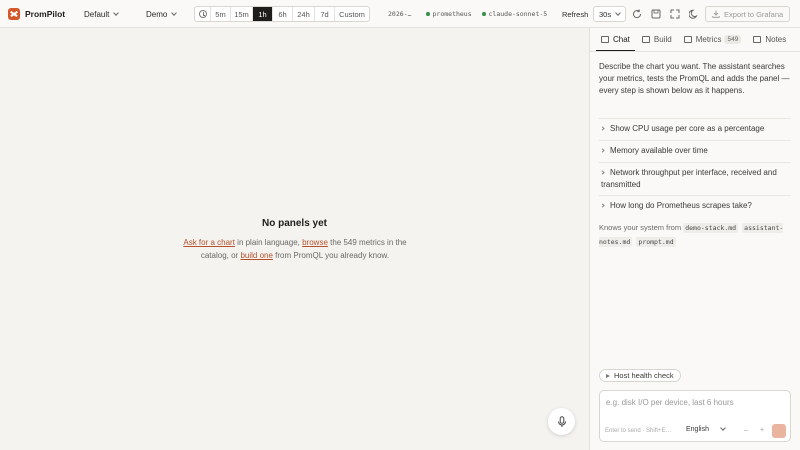  I want to click on dashboard-dropdown: Demo, so click(162, 14).